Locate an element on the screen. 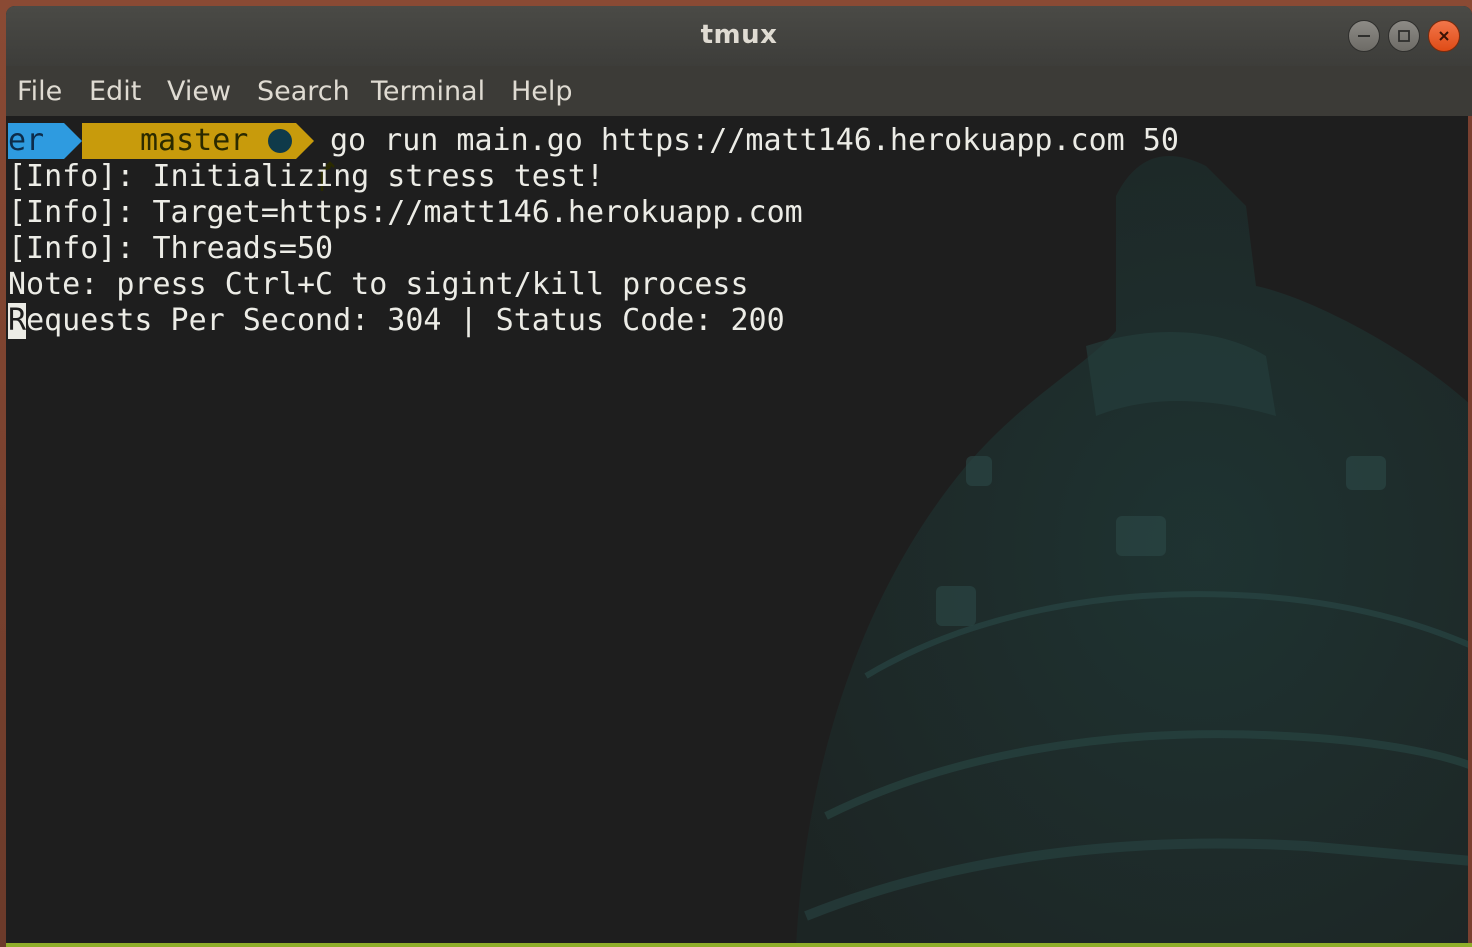 Image resolution: width=1472 pixels, height=947 pixels. titlebar: tmux is located at coordinates (739, 36).